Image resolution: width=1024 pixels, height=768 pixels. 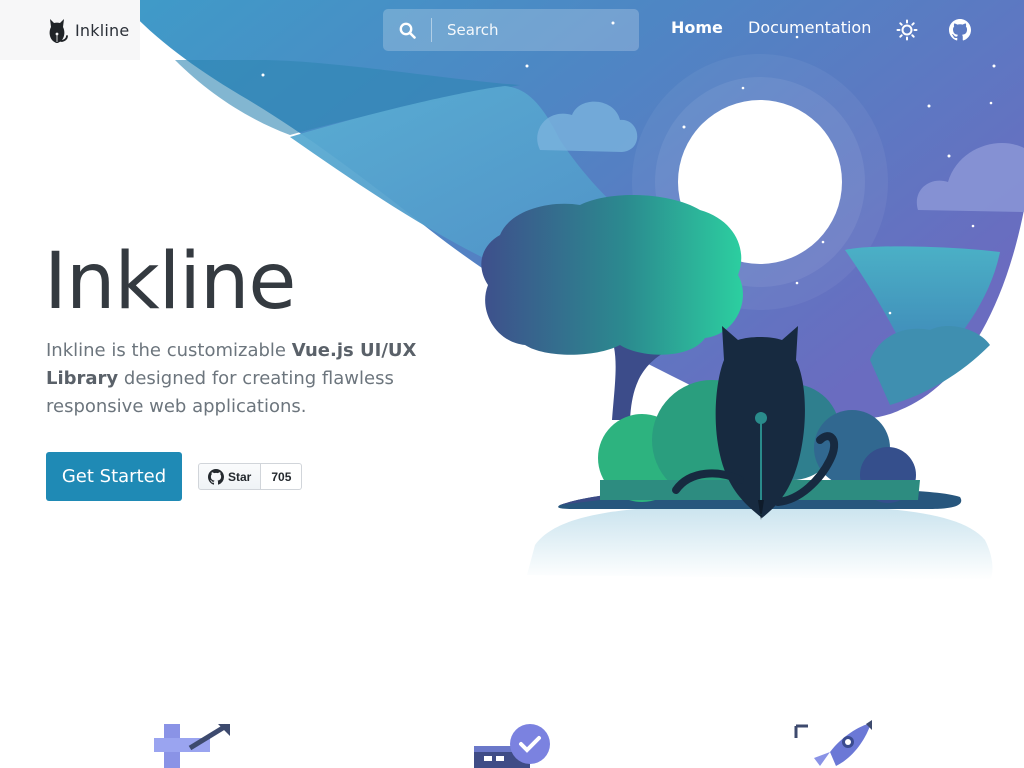 What do you see at coordinates (216, 476) in the screenshot?
I see `github-mini-icon` at bounding box center [216, 476].